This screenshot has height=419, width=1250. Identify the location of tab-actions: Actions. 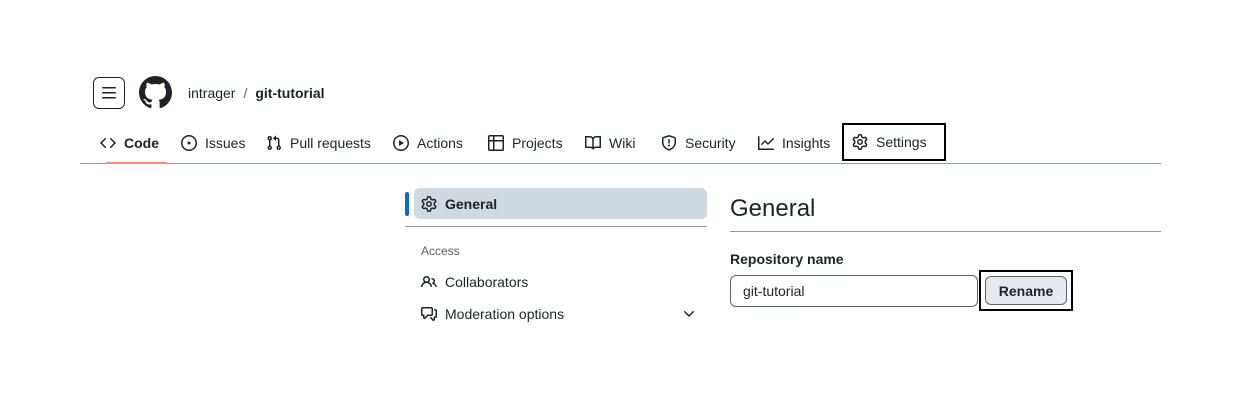
(428, 142).